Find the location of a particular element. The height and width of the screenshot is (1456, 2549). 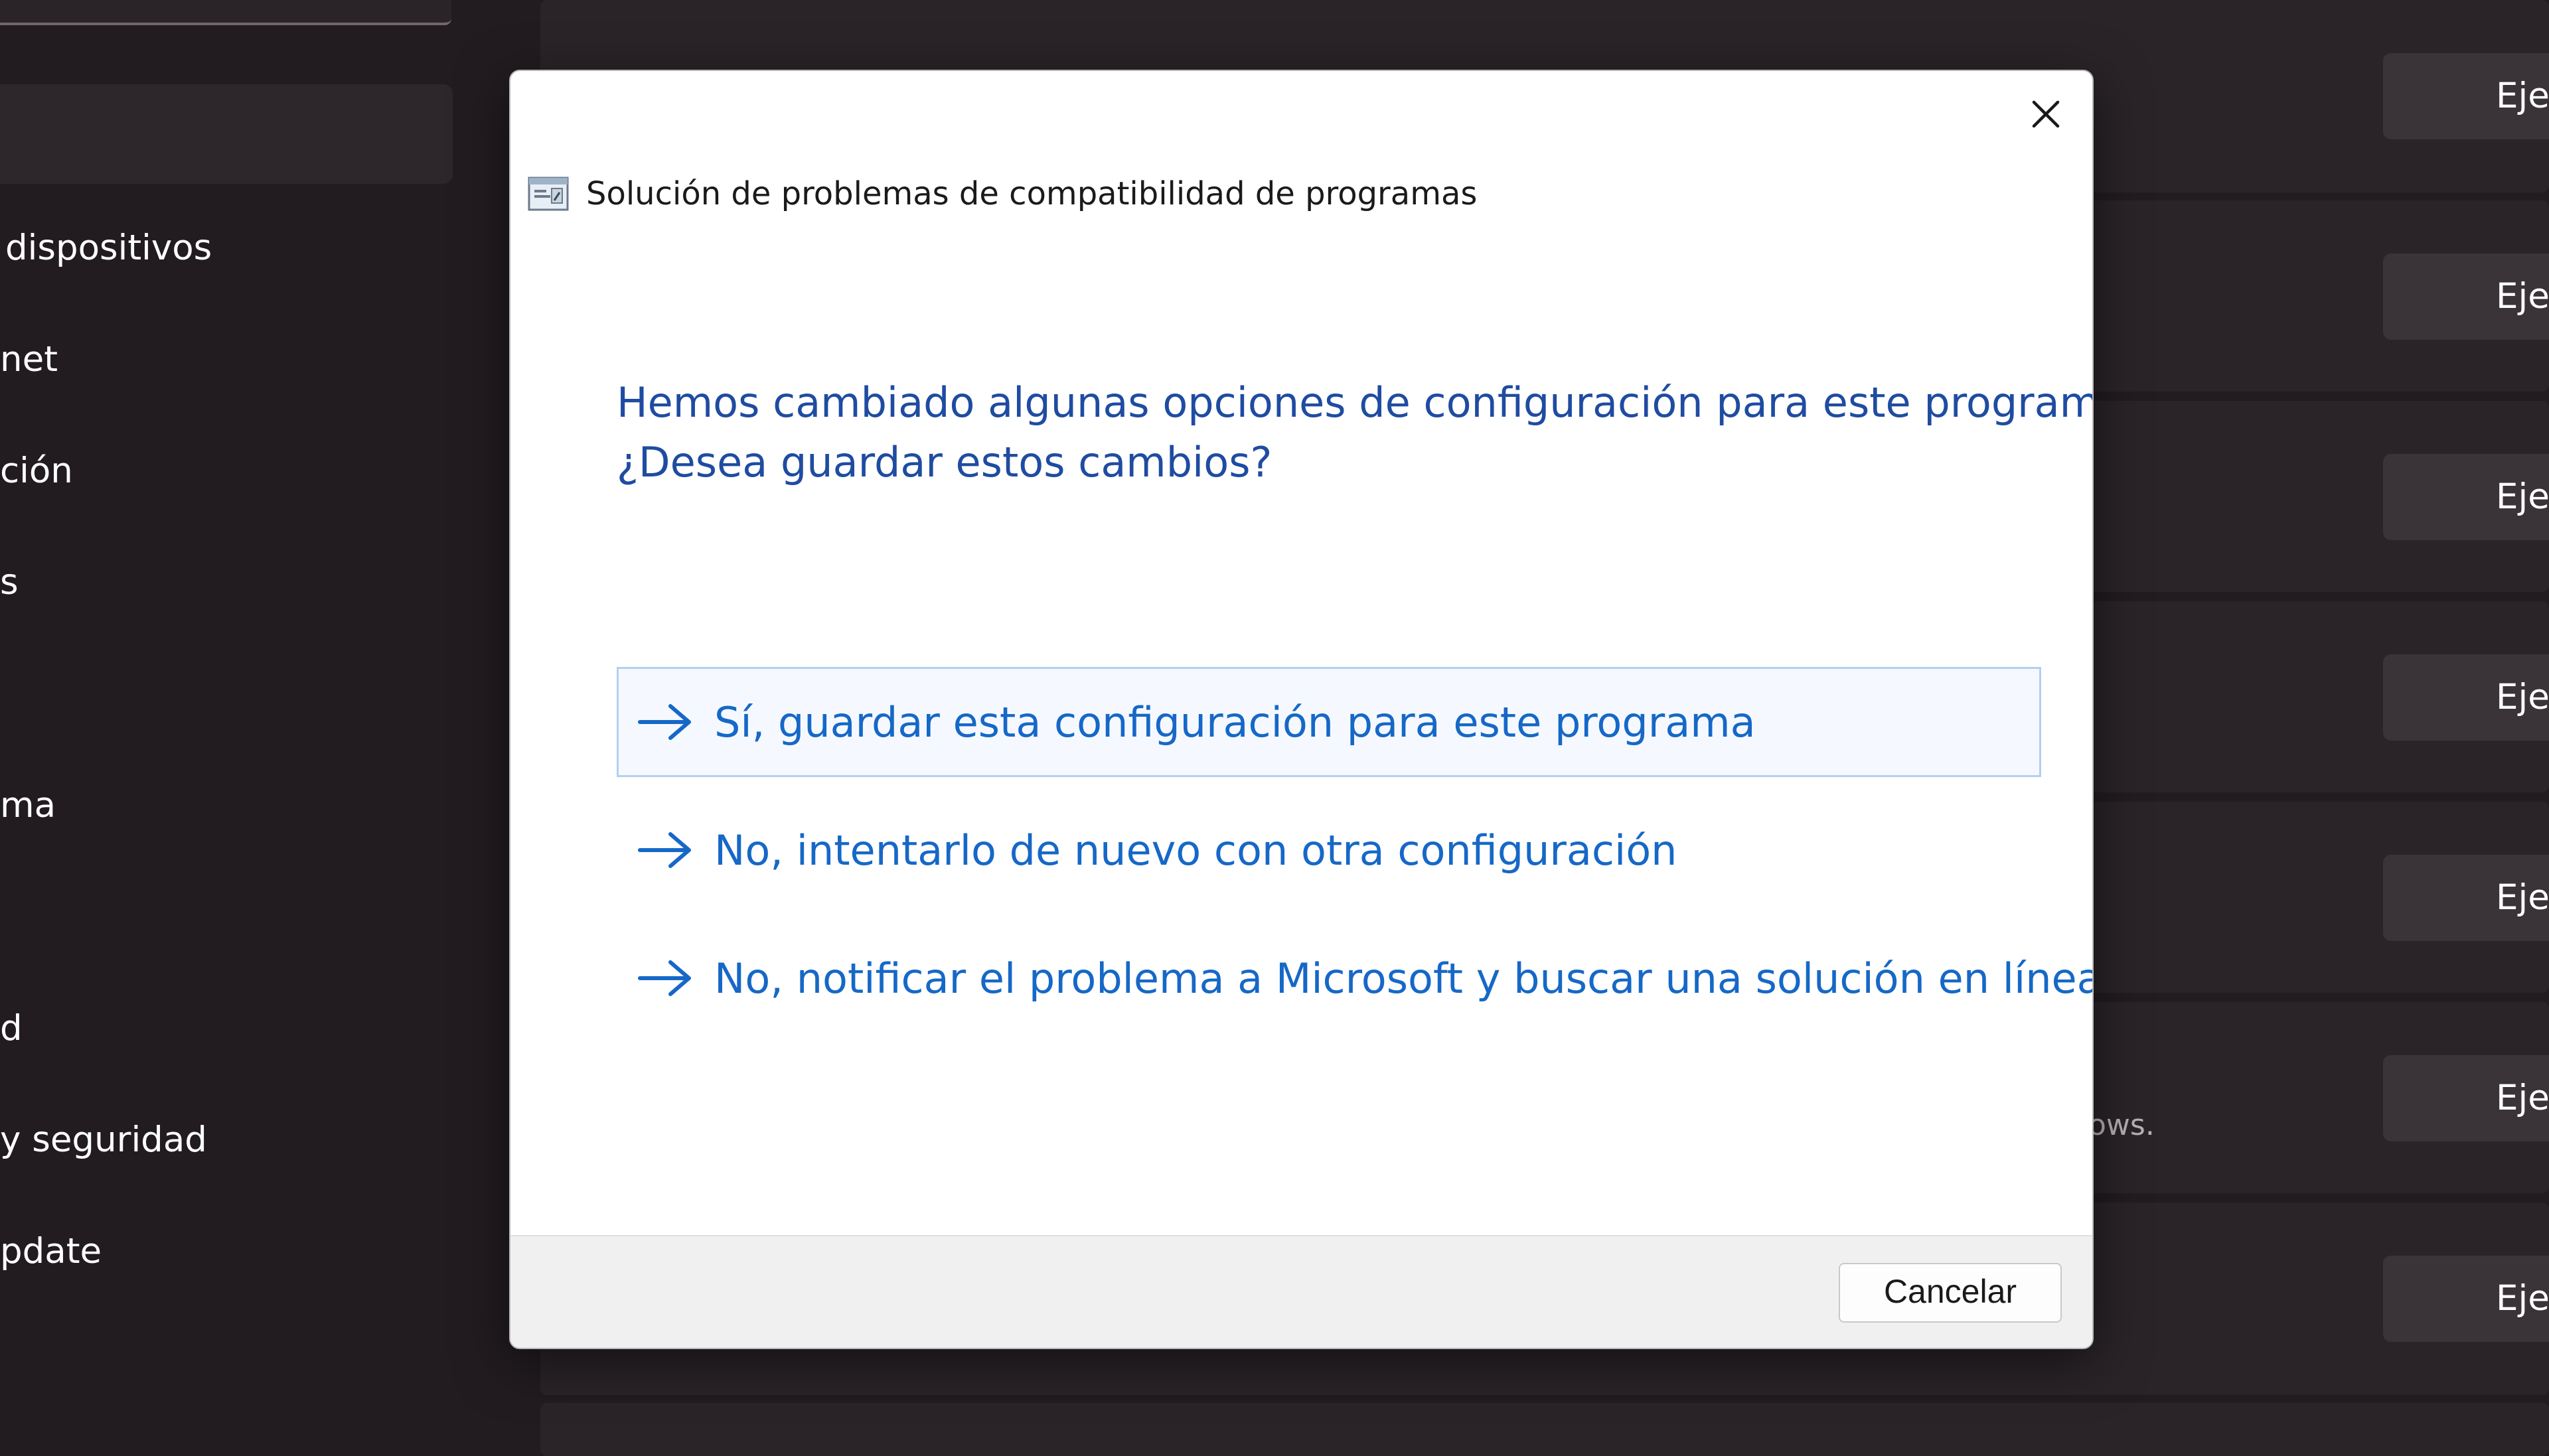

sidebar-item-system: ma is located at coordinates (28, 805).